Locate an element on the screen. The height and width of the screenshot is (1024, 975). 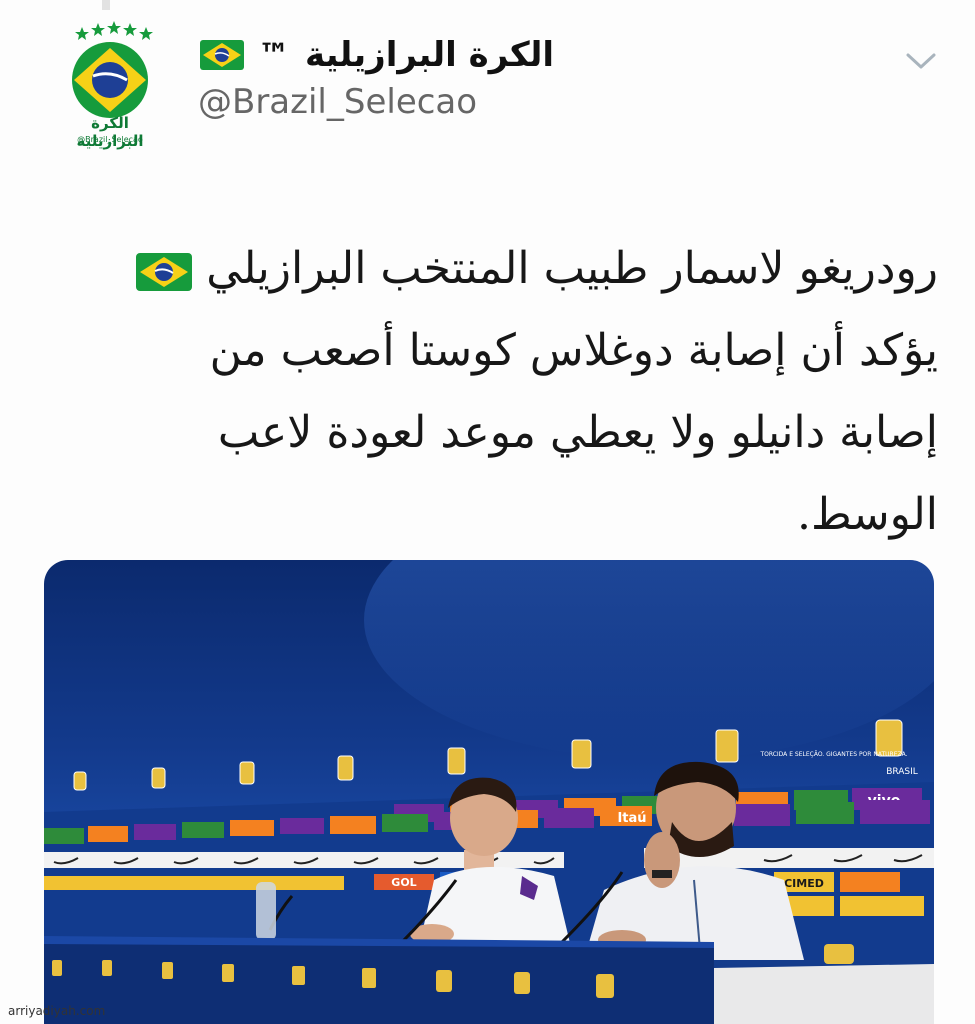
trademark-symbol: ™ is located at coordinates (274, 55).